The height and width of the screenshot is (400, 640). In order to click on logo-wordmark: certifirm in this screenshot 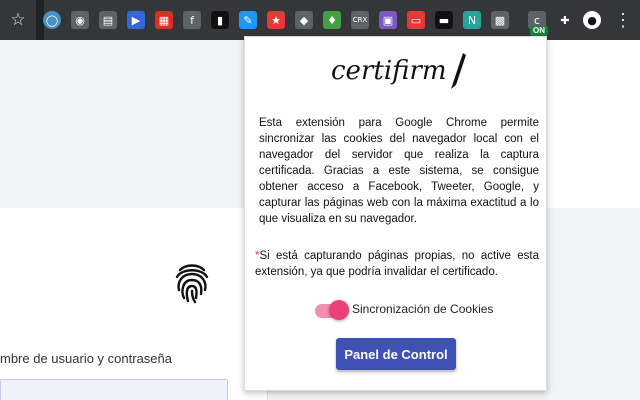, I will do `click(389, 71)`.